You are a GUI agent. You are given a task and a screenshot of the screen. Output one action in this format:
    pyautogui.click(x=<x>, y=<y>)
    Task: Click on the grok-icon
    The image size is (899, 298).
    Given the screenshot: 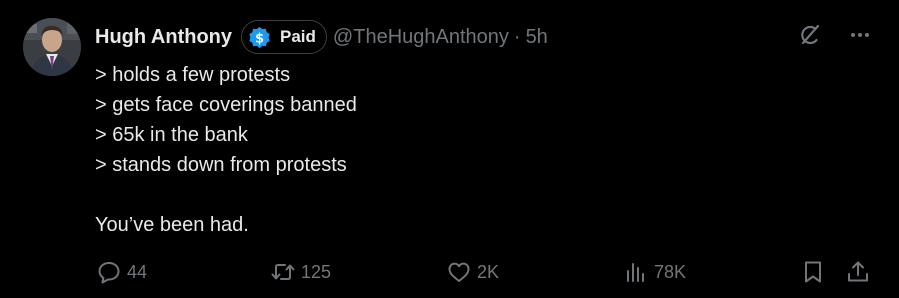 What is the action you would take?
    pyautogui.click(x=810, y=34)
    